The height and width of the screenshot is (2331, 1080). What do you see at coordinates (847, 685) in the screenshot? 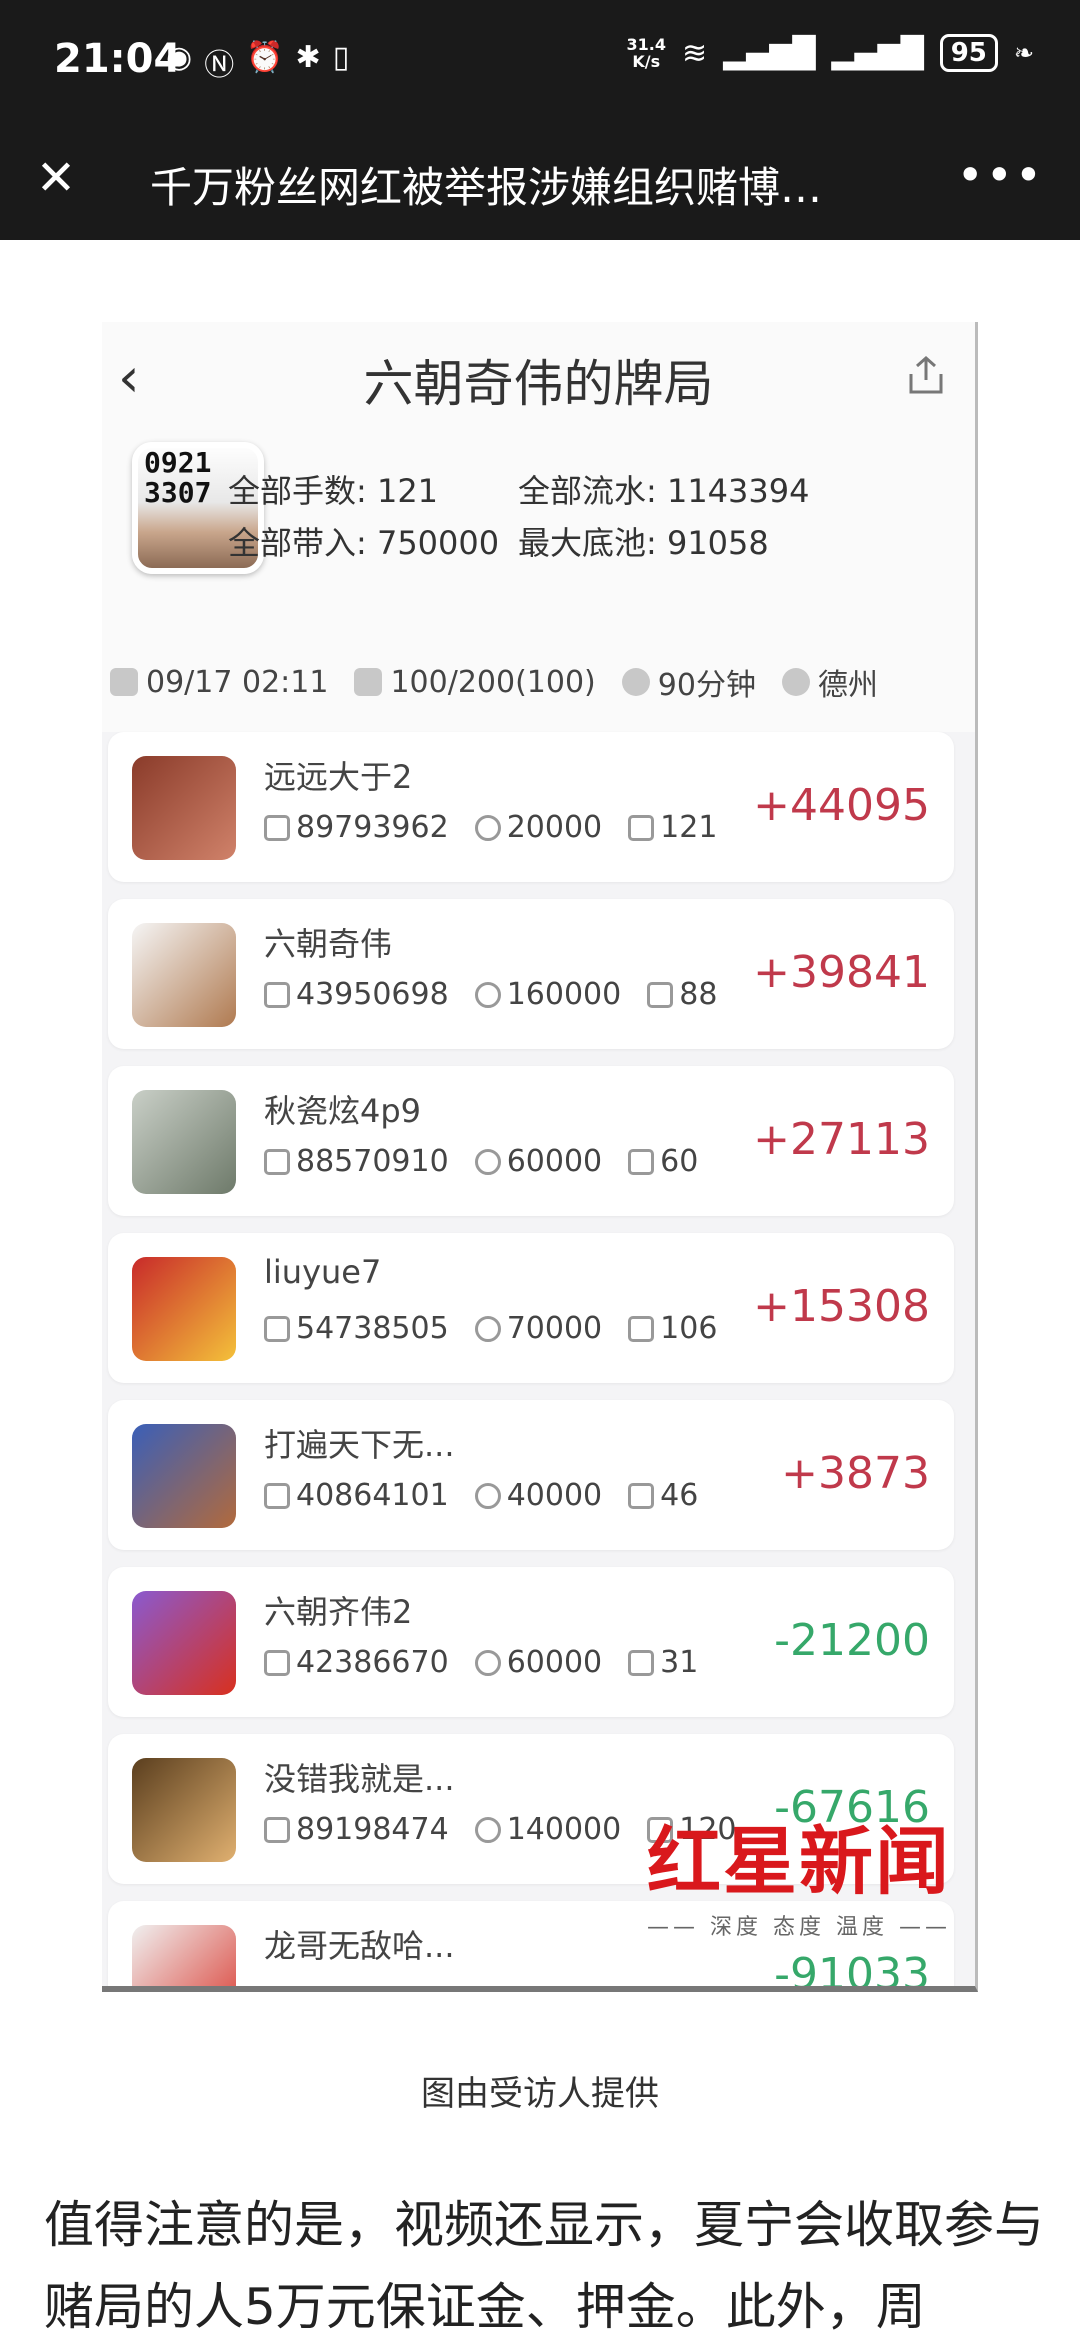
I see `meta-game-text: 德州` at bounding box center [847, 685].